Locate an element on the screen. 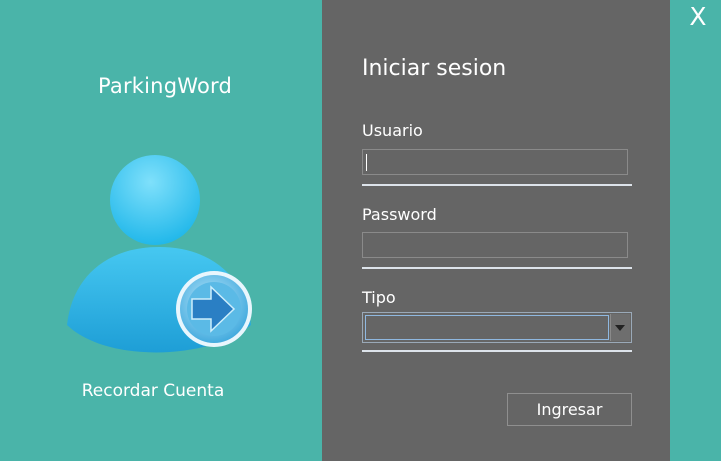 The width and height of the screenshot is (721, 461). remember-account-link: Recordar Cuenta is located at coordinates (153, 391).